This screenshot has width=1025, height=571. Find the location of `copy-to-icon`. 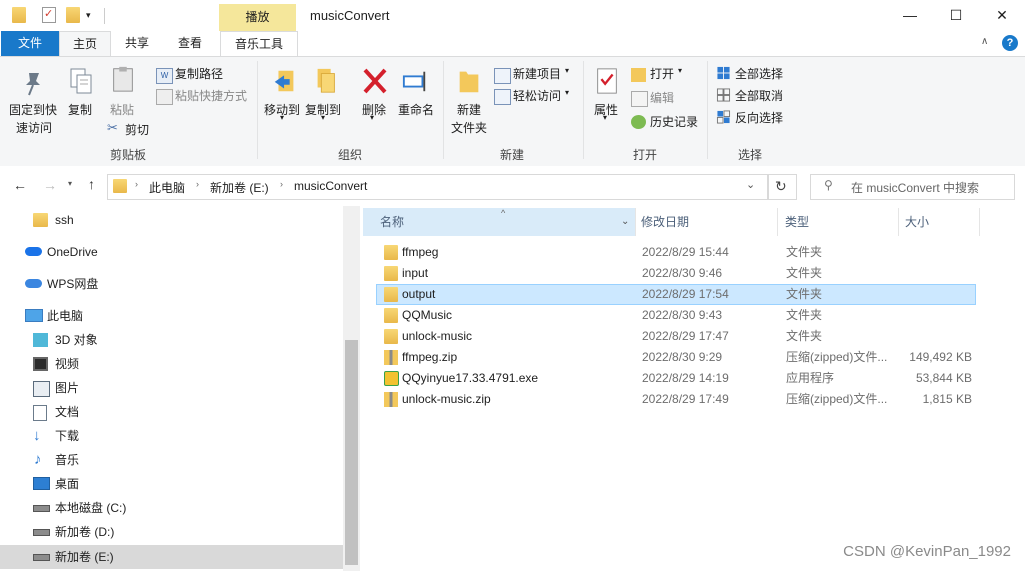

copy-to-icon is located at coordinates (326, 80).